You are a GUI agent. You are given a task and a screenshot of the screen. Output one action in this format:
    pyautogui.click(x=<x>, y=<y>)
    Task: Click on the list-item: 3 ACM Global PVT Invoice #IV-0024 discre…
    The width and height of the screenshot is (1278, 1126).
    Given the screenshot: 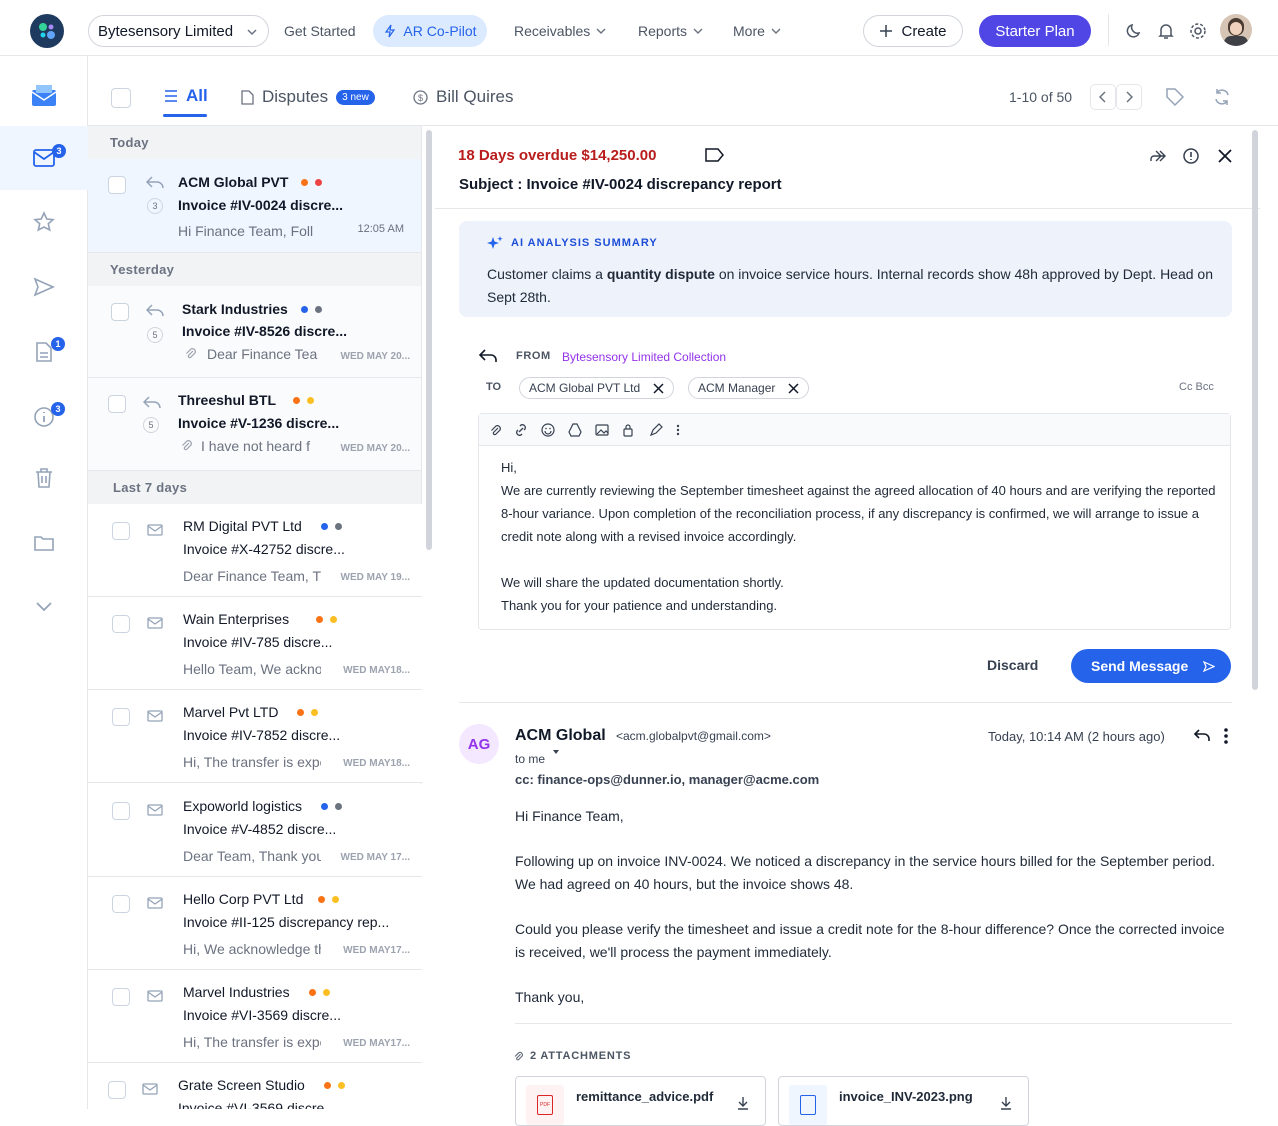 What is the action you would take?
    pyautogui.click(x=254, y=206)
    